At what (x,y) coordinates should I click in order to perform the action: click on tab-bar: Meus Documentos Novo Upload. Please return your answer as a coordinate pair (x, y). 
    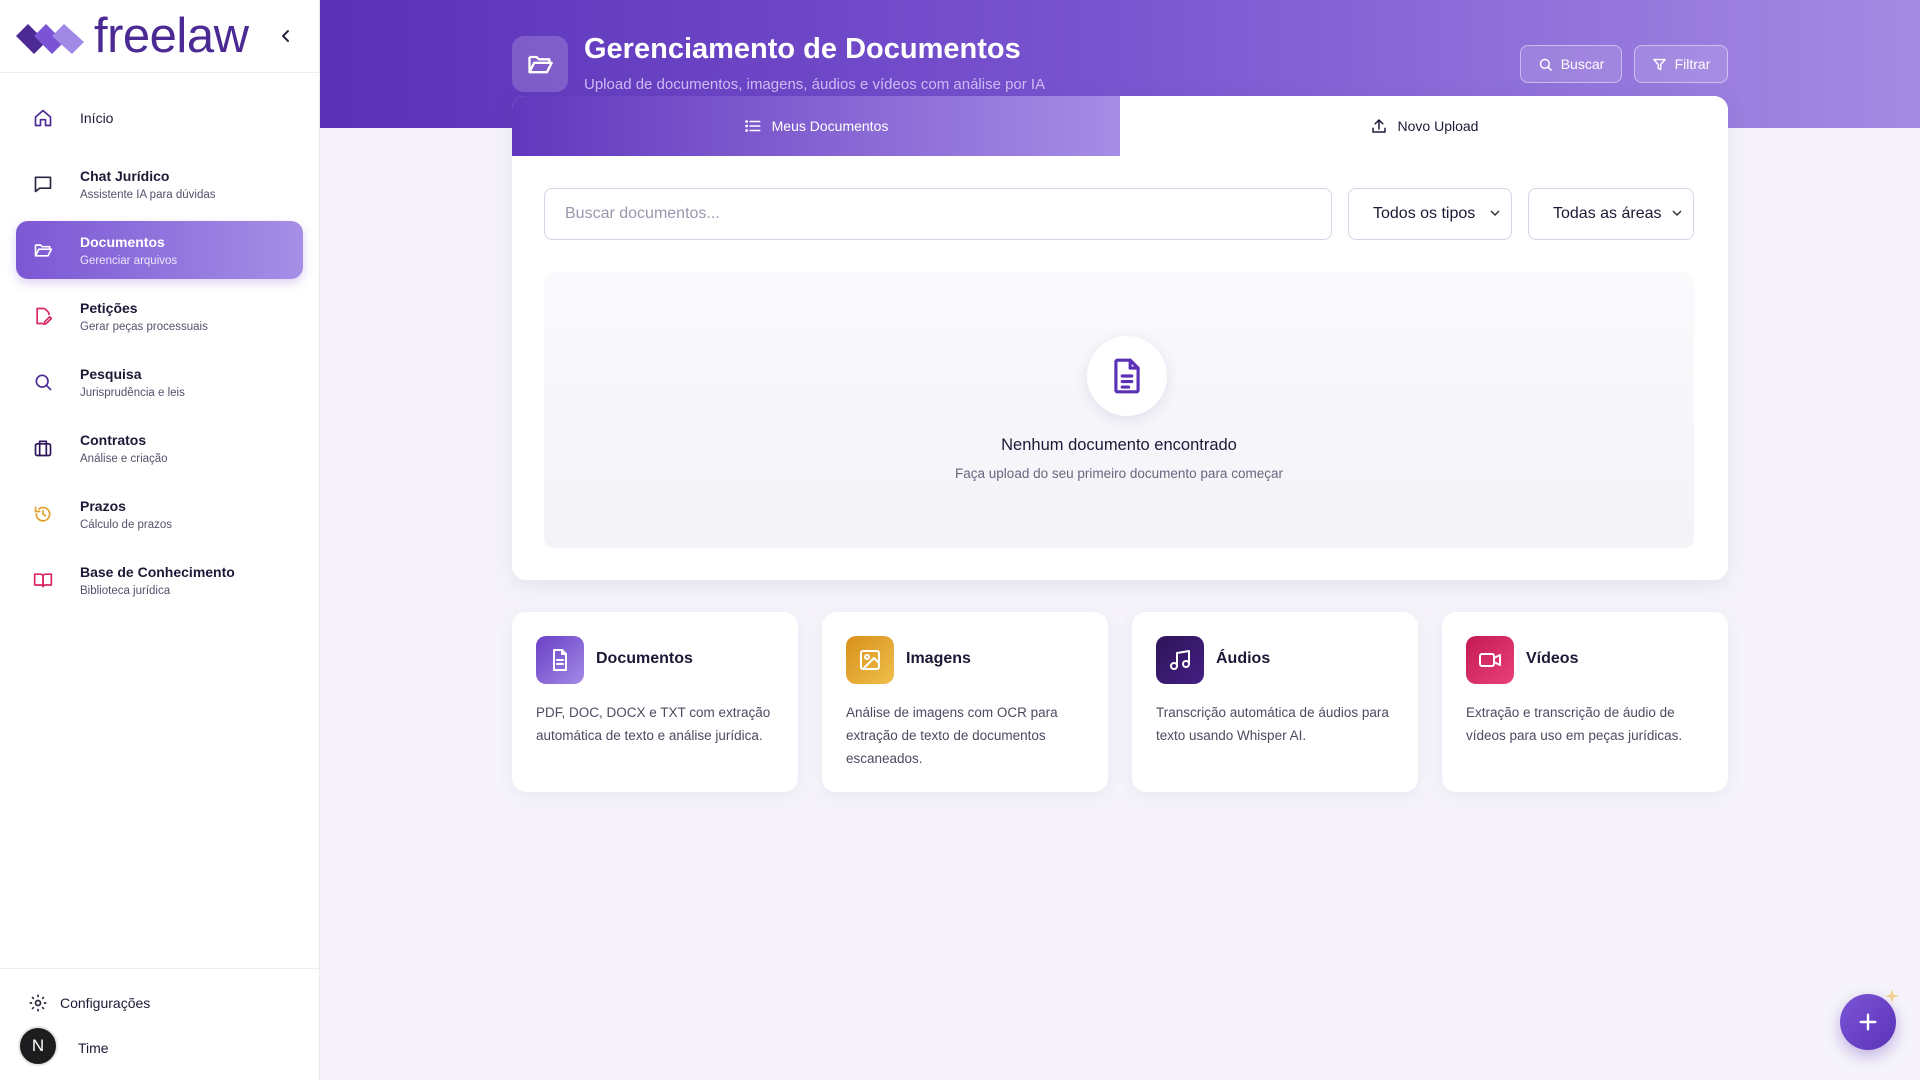
    Looking at the image, I should click on (1120, 126).